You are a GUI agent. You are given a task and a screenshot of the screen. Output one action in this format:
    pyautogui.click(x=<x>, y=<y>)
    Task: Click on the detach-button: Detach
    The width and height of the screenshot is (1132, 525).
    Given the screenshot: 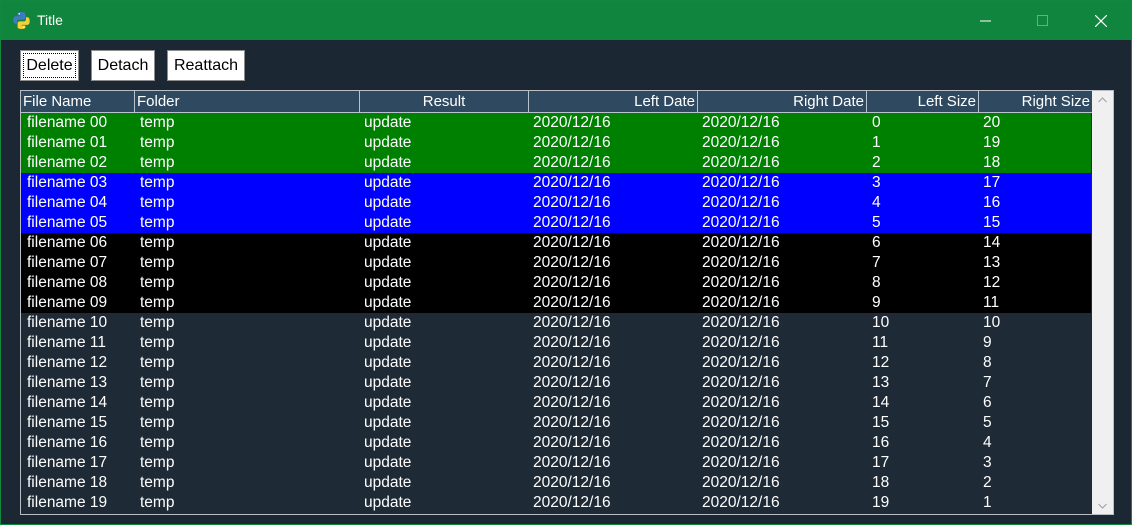 What is the action you would take?
    pyautogui.click(x=123, y=65)
    